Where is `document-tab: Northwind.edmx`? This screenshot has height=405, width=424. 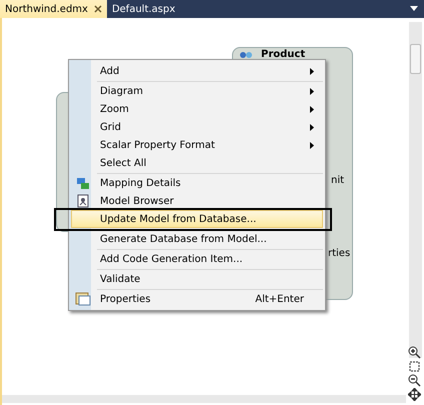 document-tab: Northwind.edmx is located at coordinates (53, 9).